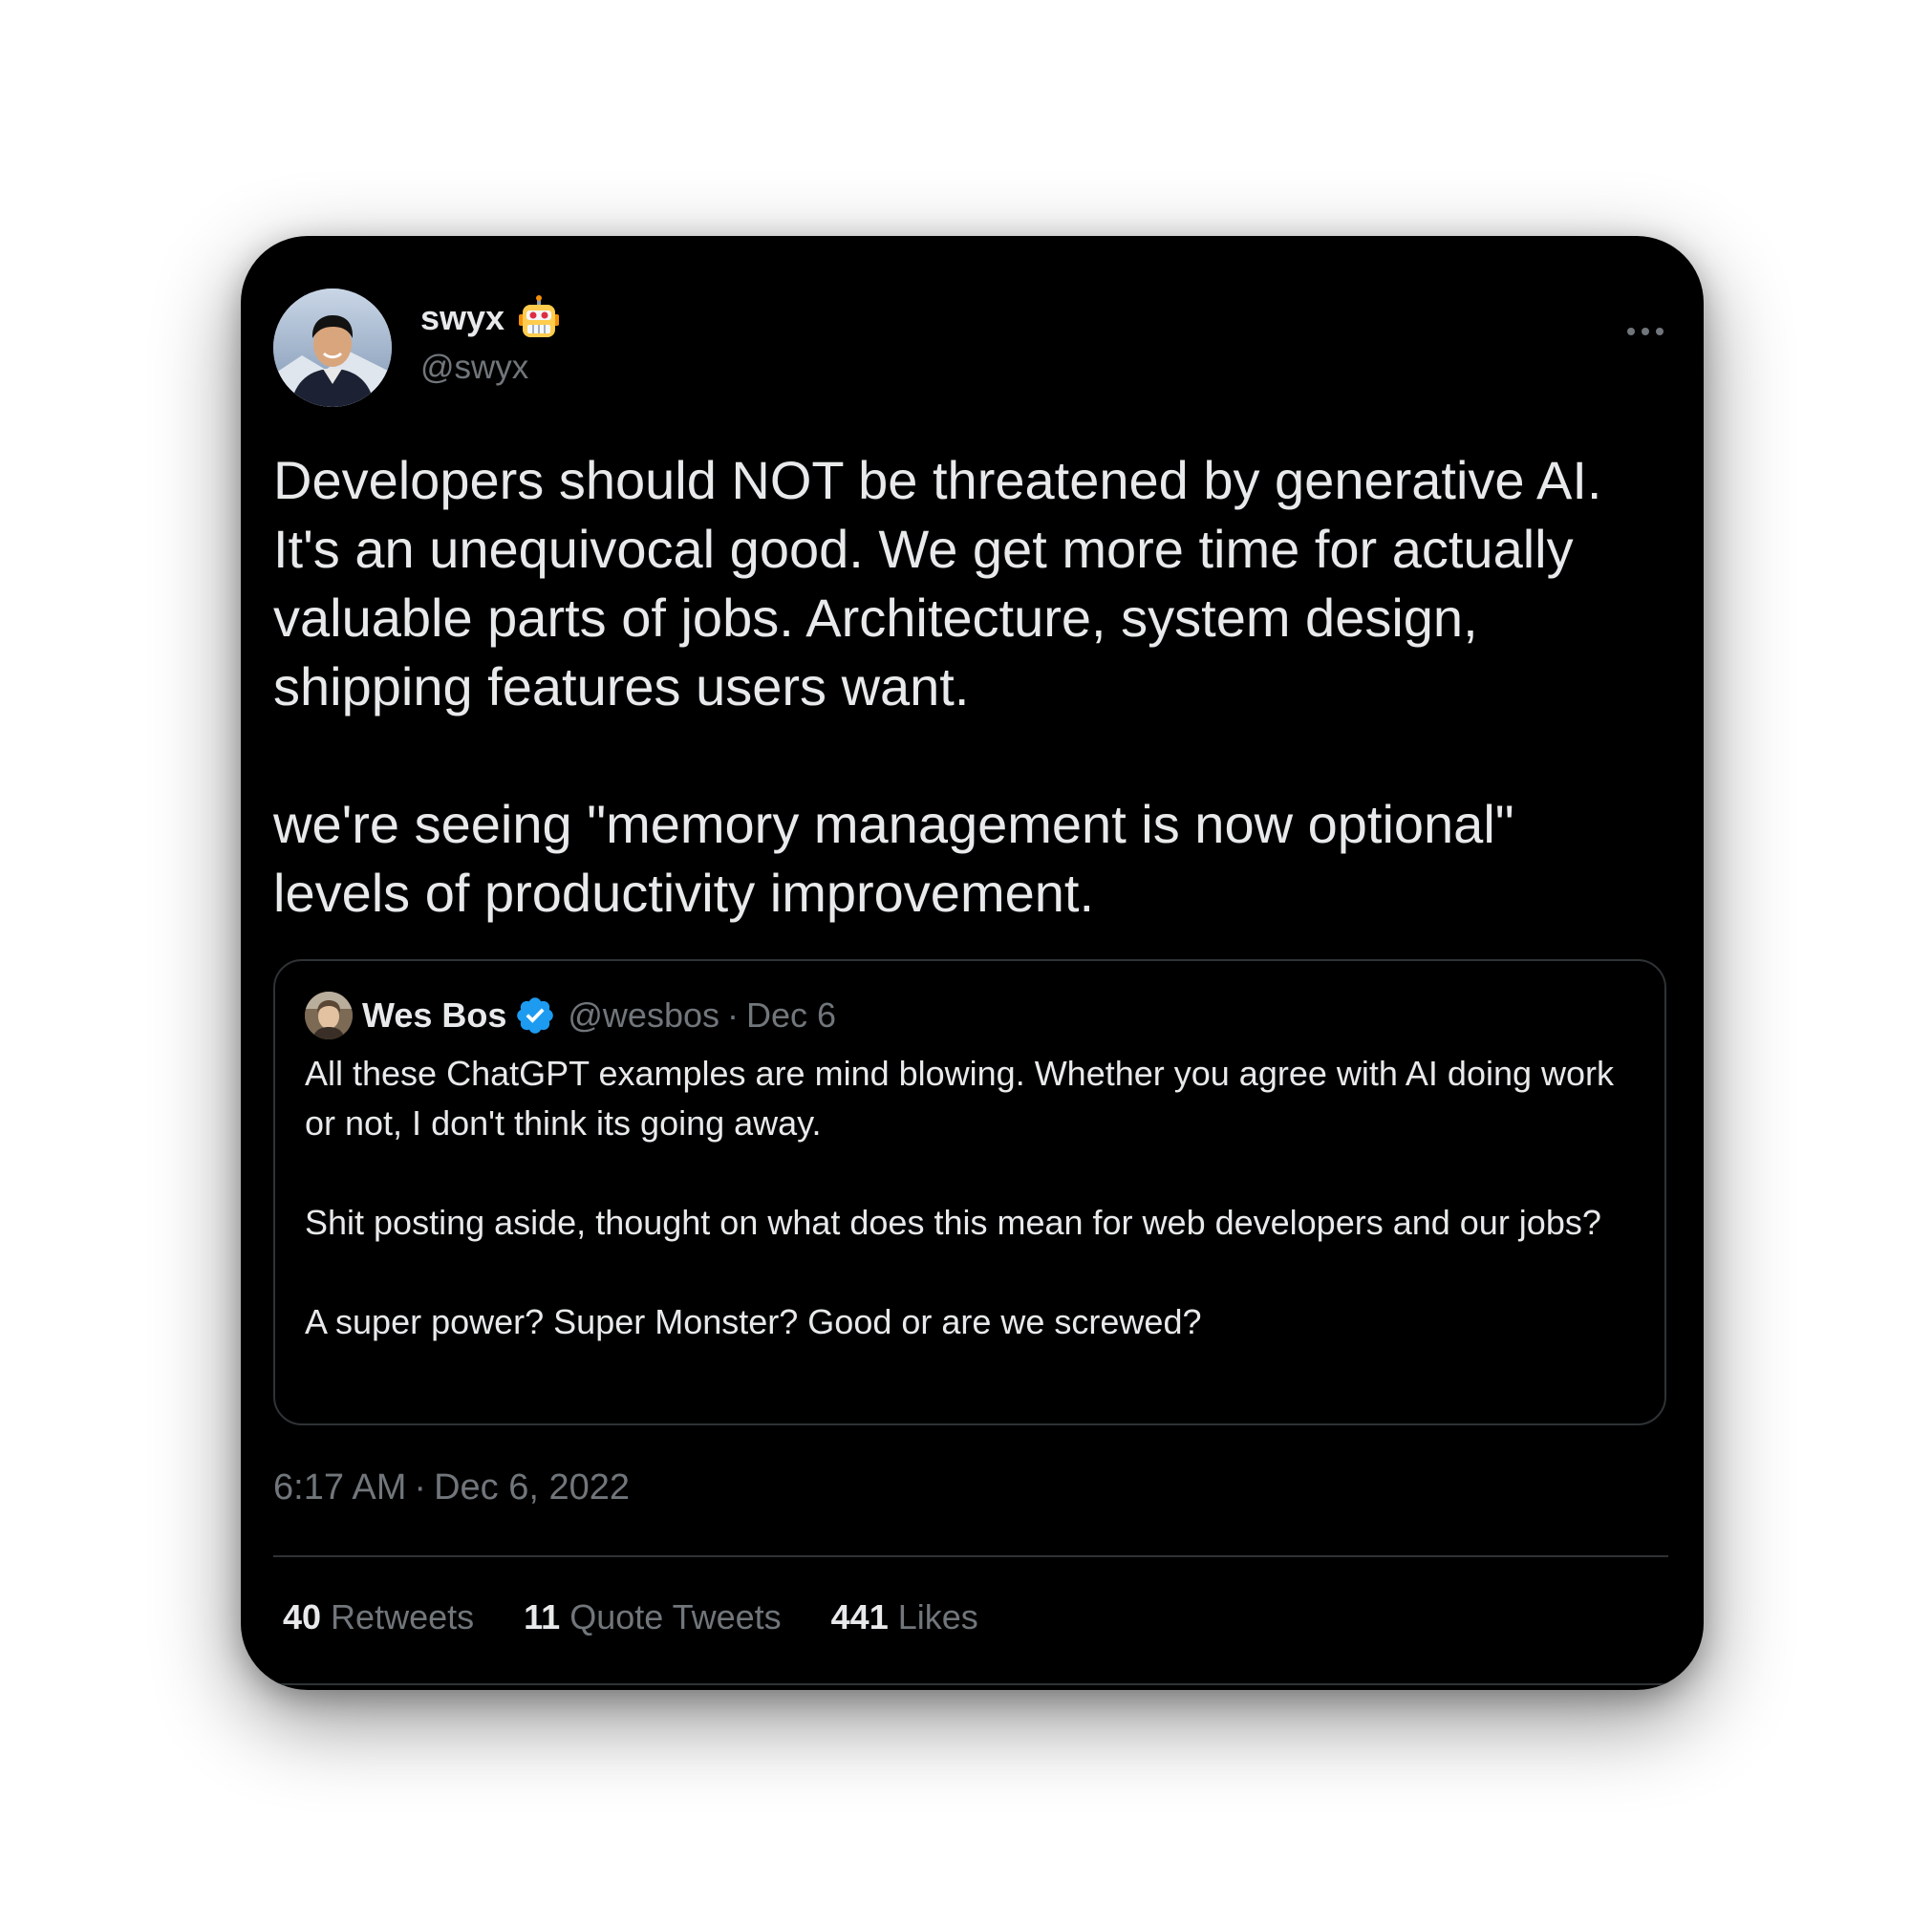 Image resolution: width=1932 pixels, height=1925 pixels. I want to click on quote-tweets-count: 11, so click(542, 1617).